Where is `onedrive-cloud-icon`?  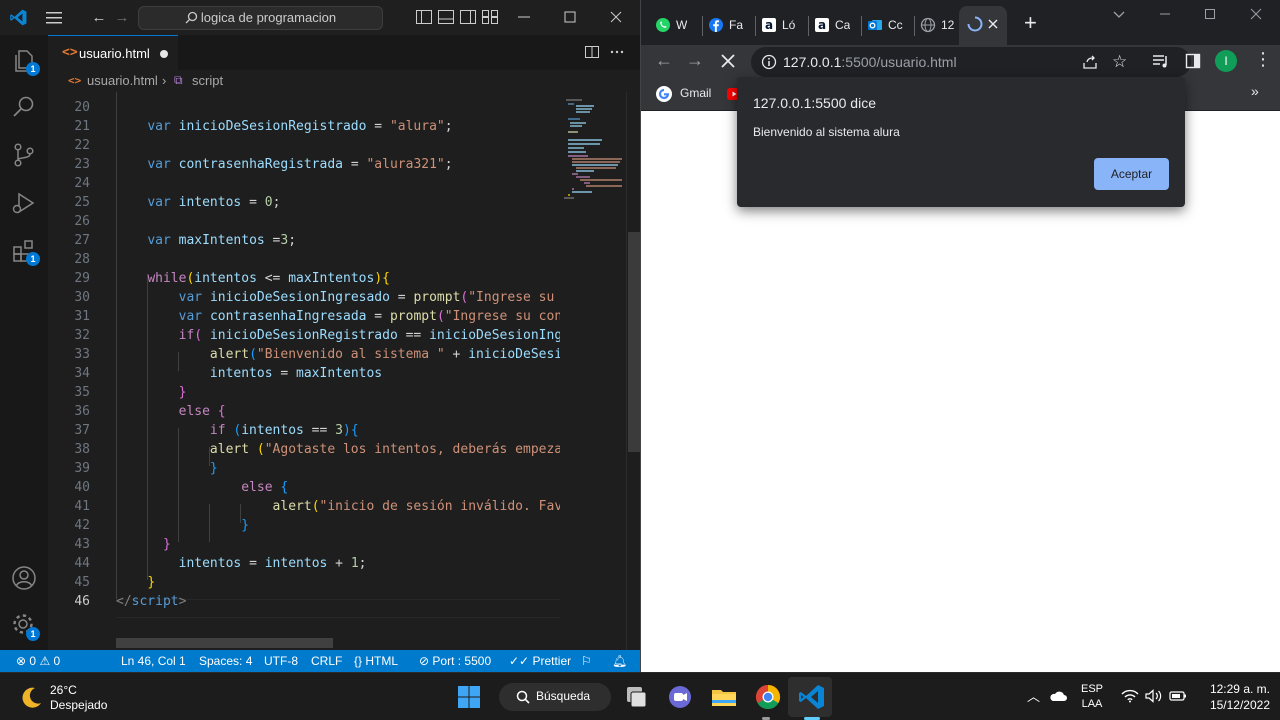
onedrive-cloud-icon is located at coordinates (1058, 696).